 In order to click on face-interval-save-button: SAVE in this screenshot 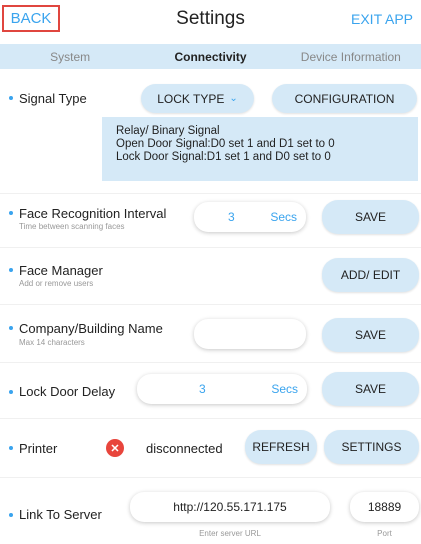, I will do `click(370, 217)`.